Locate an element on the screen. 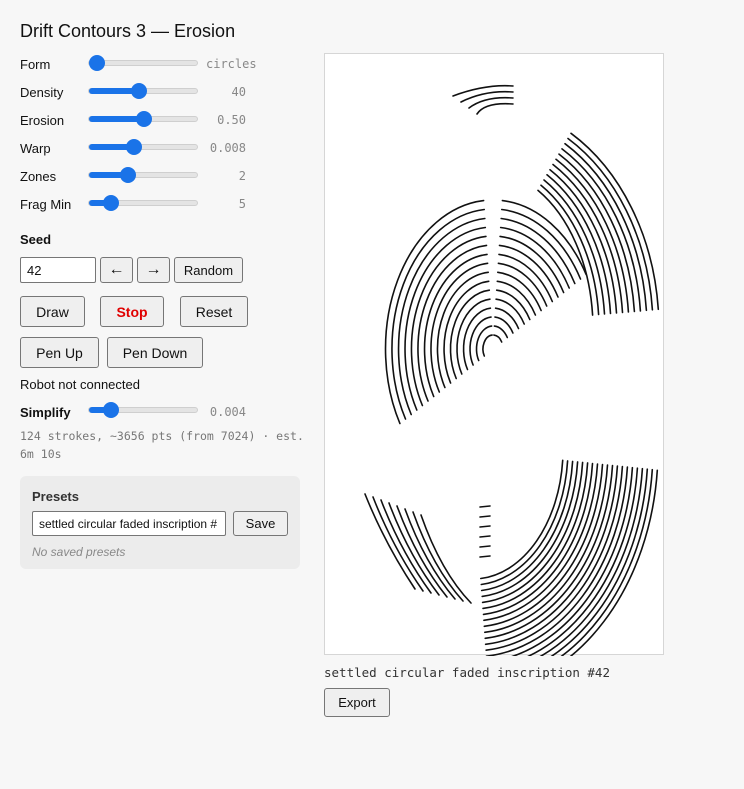  density-label: Density is located at coordinates (42, 92).